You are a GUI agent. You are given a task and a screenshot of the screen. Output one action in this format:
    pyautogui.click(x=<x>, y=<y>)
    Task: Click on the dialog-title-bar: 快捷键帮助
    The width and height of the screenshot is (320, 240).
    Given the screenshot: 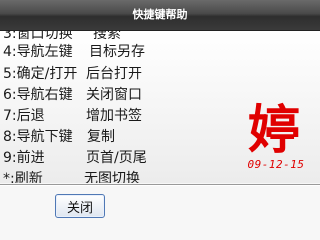 What is the action you would take?
    pyautogui.click(x=160, y=15)
    